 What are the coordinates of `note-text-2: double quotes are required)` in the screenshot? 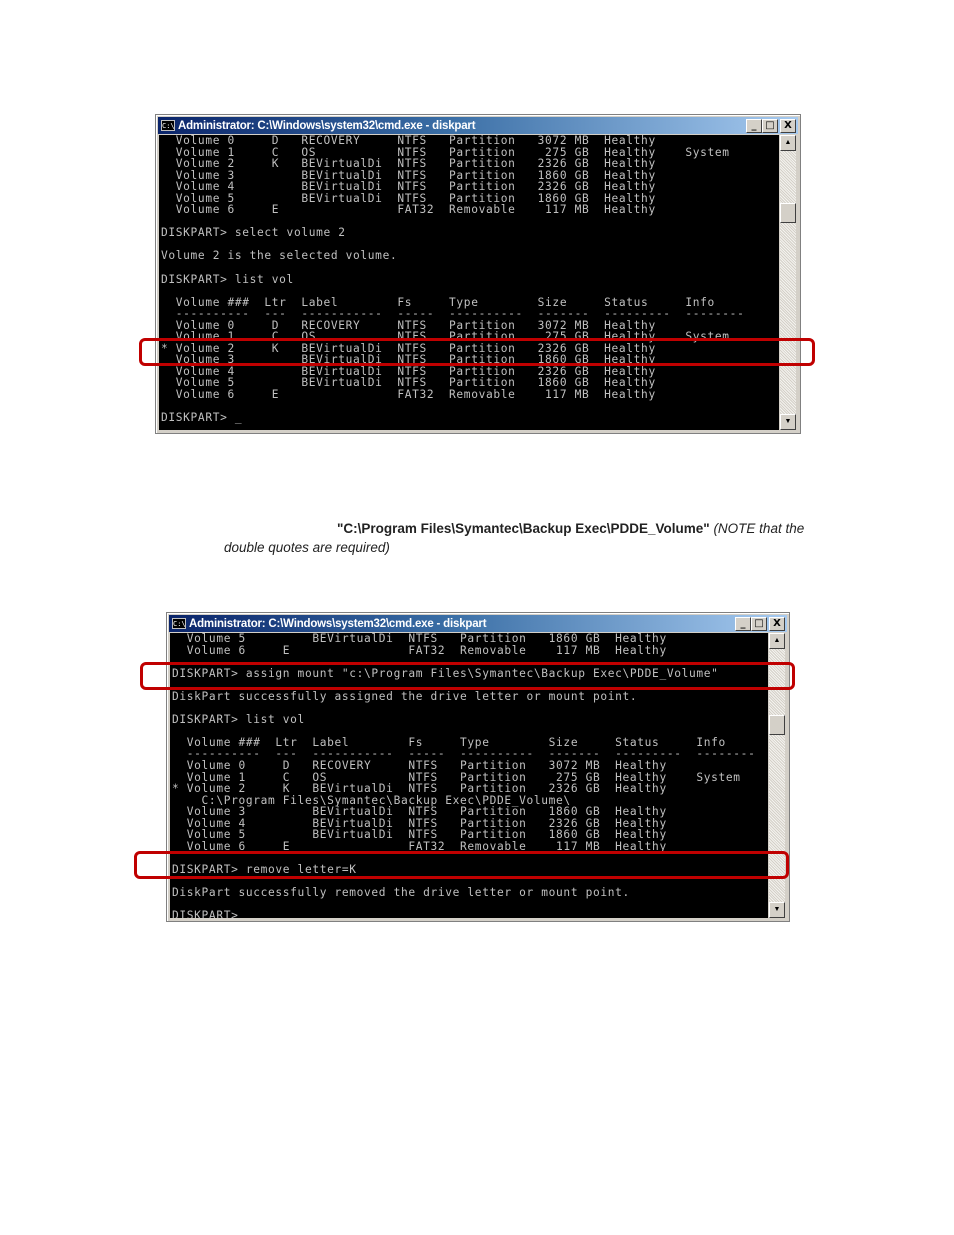 It's located at (307, 547).